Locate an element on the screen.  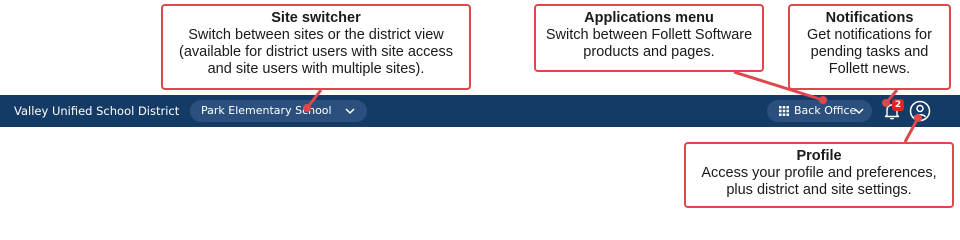
applications-menu-button: Back Office is located at coordinates (819, 111).